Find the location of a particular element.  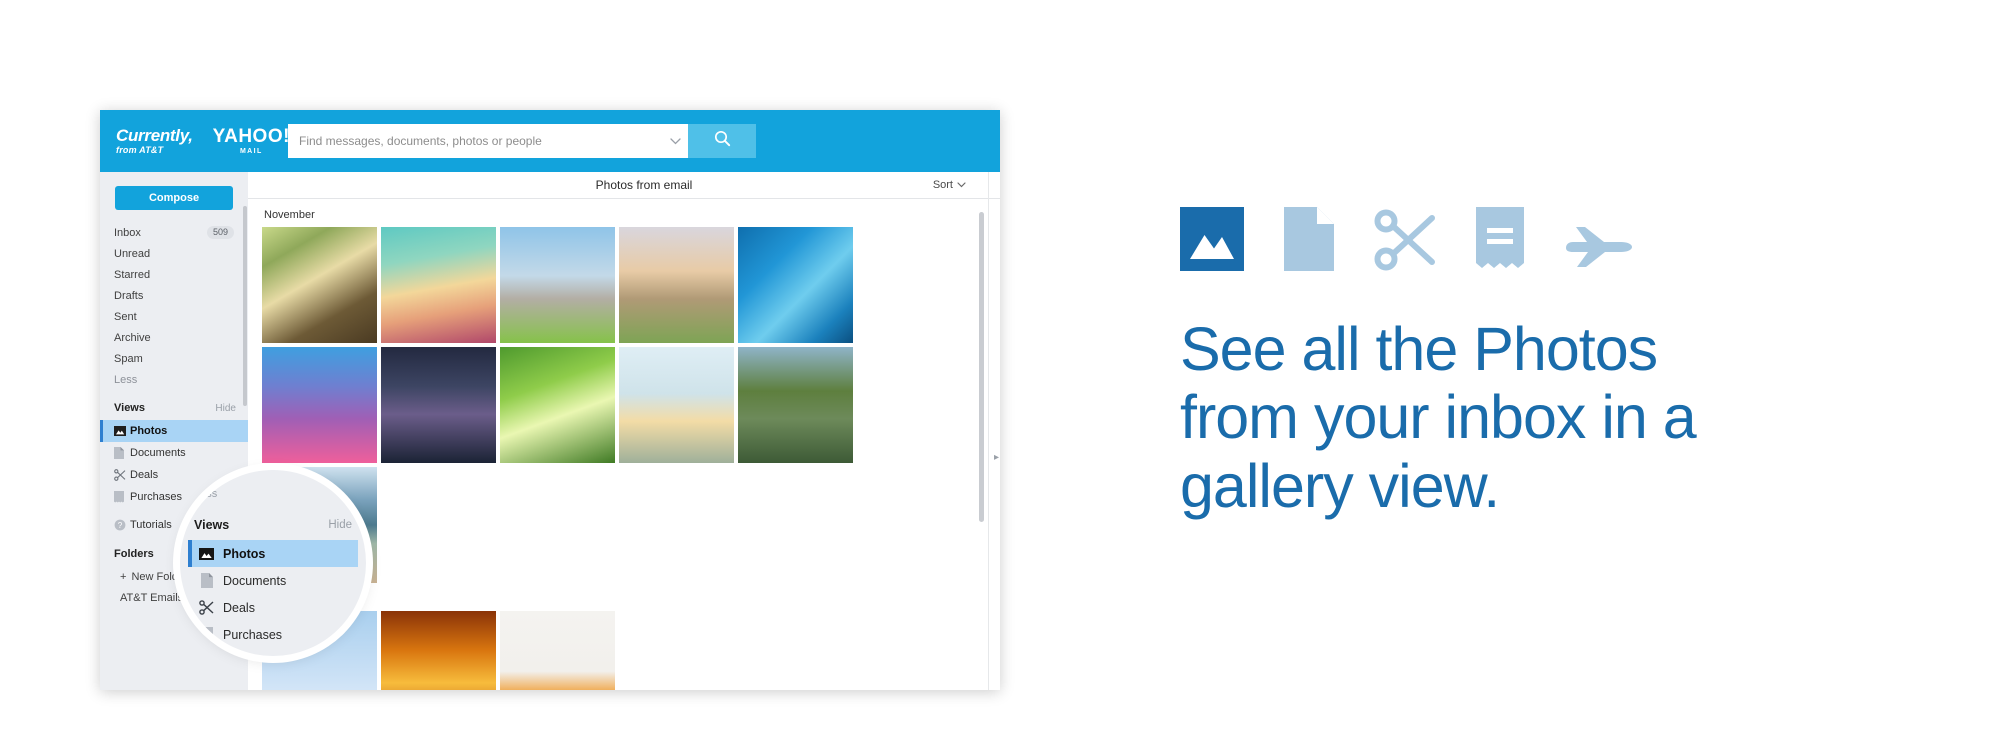

views-section-header: Views Hide is located at coordinates (174, 408).